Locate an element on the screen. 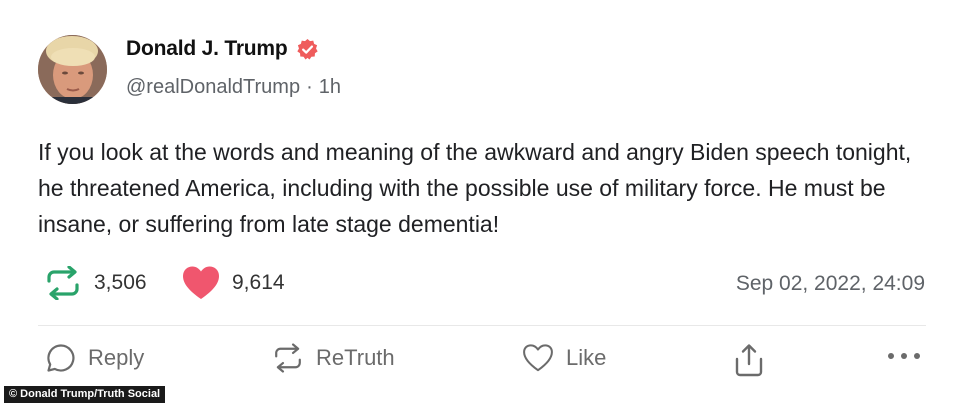 This screenshot has width=962, height=403. post-actions: Reply ReTruth Like is located at coordinates (483, 363).